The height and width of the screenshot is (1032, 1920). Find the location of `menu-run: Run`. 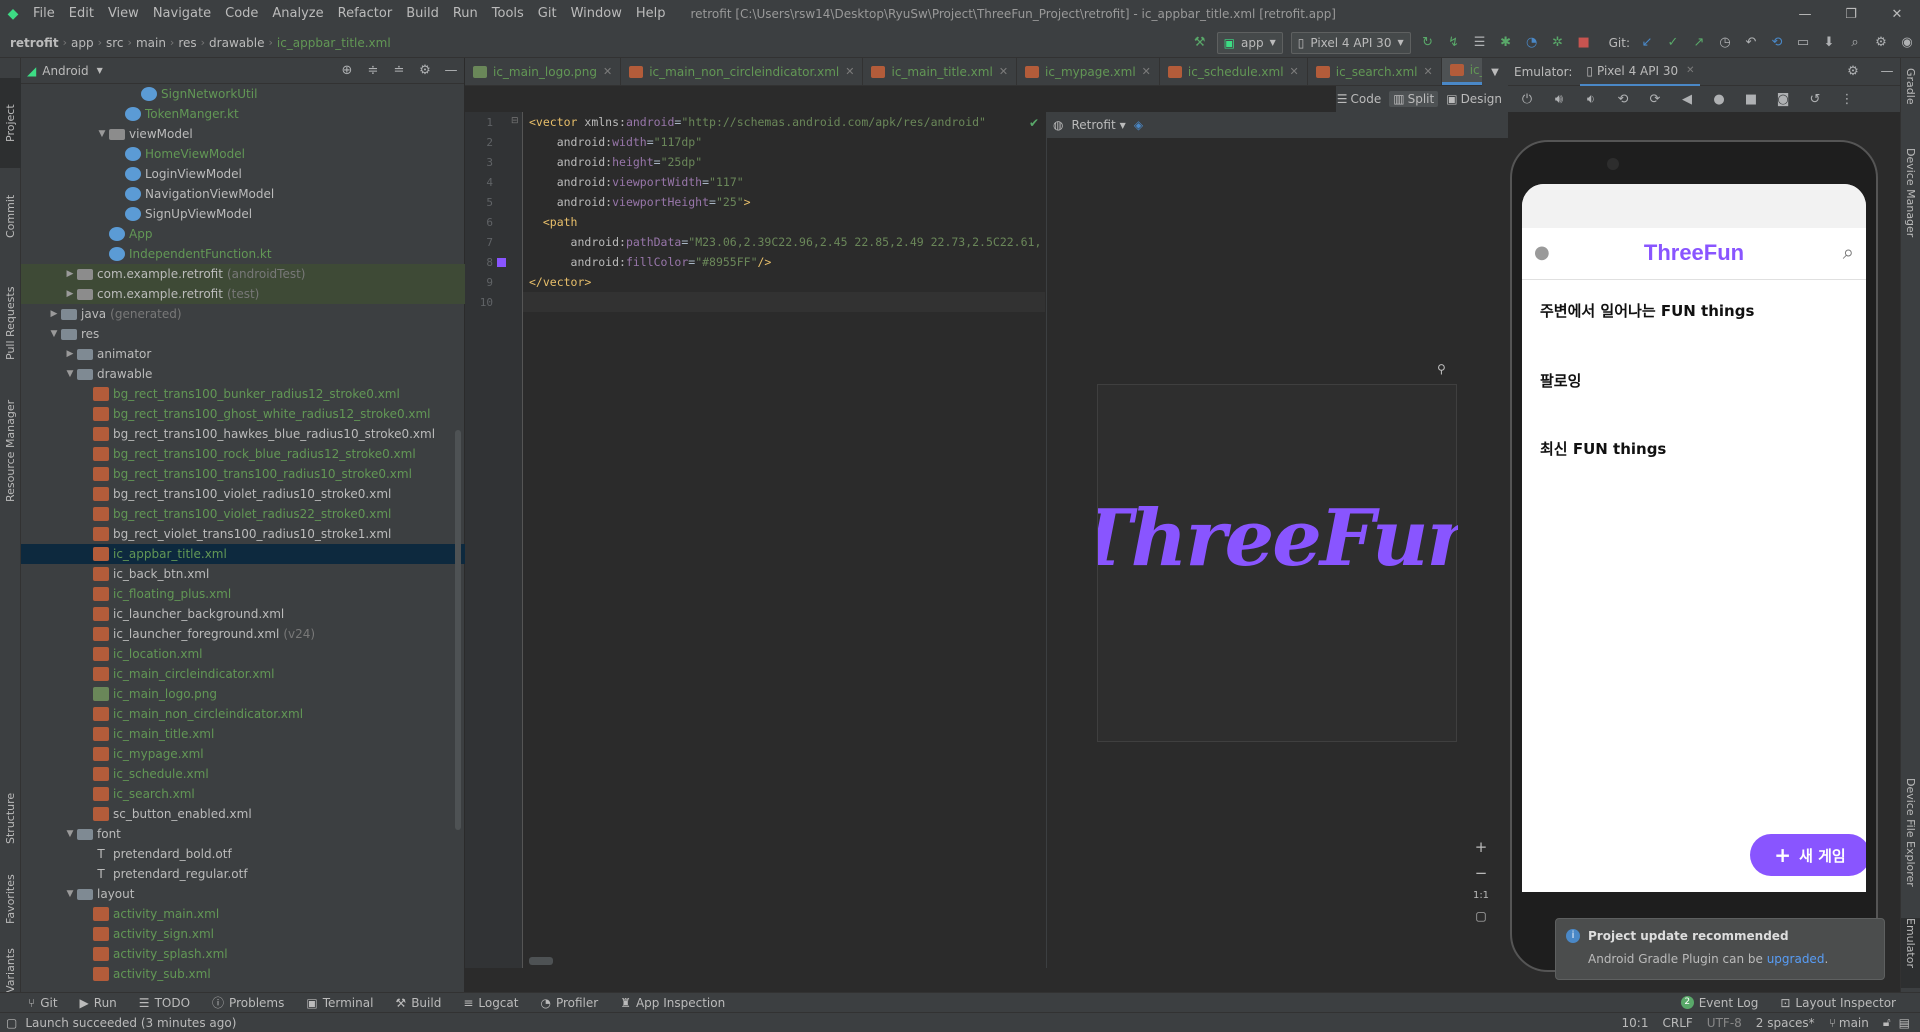

menu-run: Run is located at coordinates (465, 14).